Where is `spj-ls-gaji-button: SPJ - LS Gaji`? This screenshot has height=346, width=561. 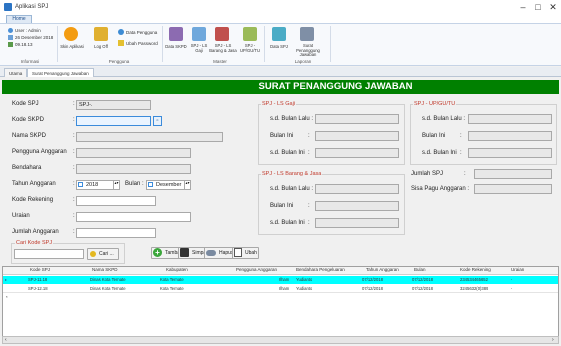
spj-ls-gaji-button: SPJ - LS Gaji is located at coordinates (199, 48).